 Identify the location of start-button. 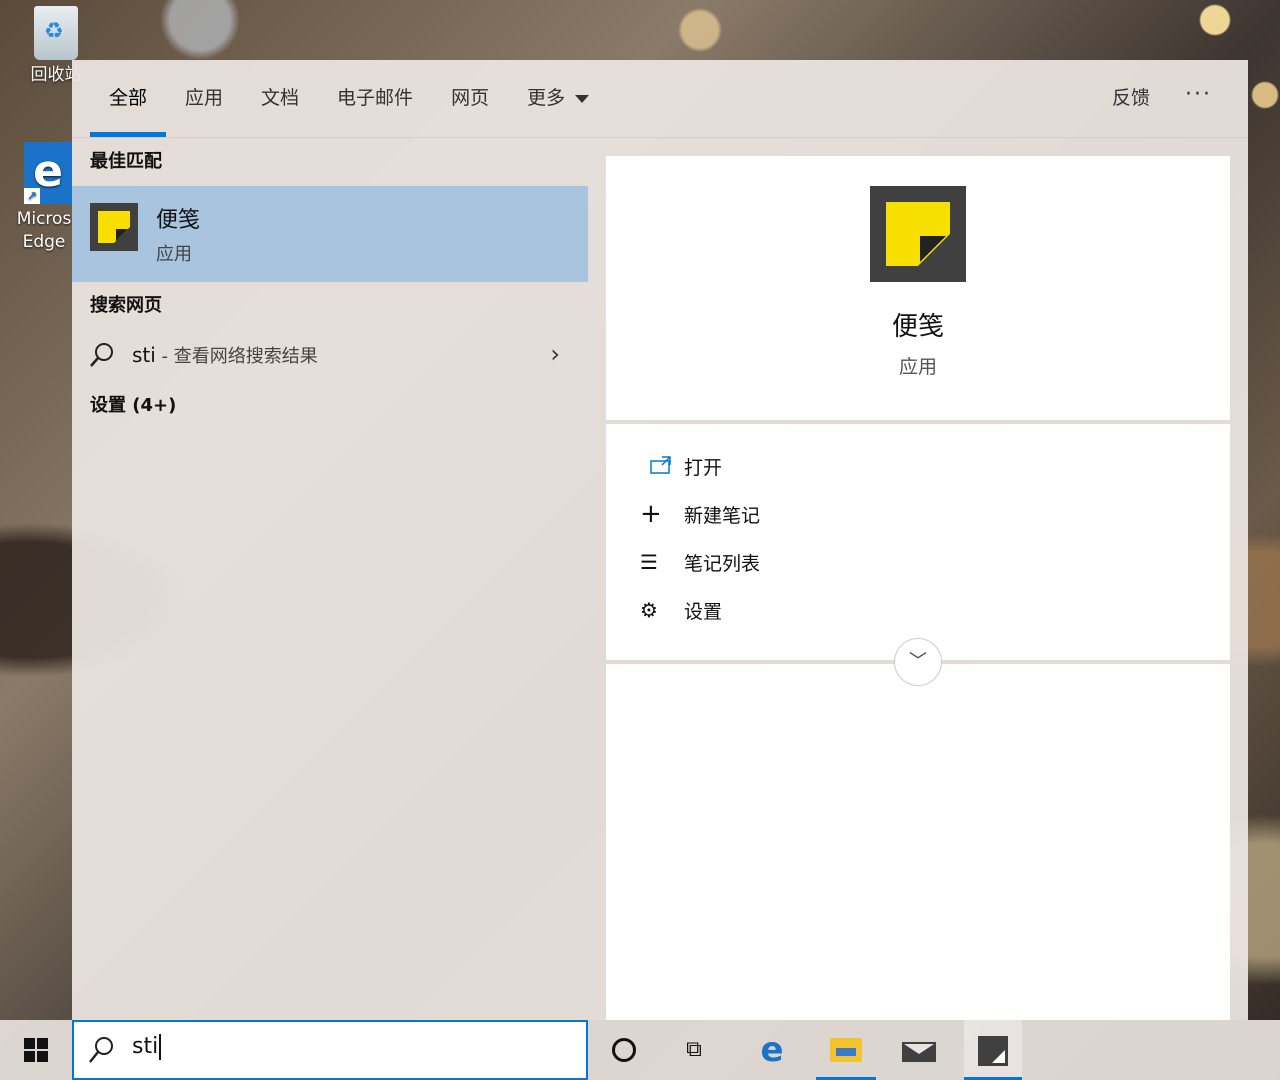
(36, 1050).